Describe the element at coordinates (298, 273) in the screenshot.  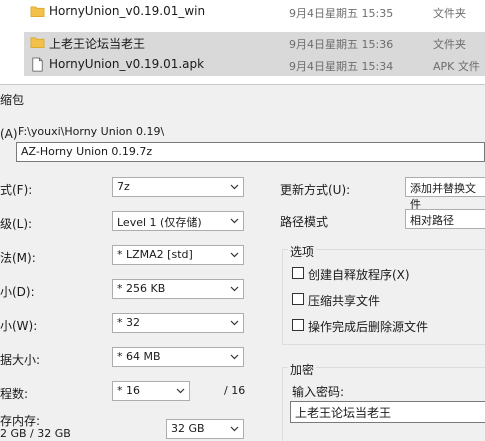
I see `sfx-checkbox` at that location.